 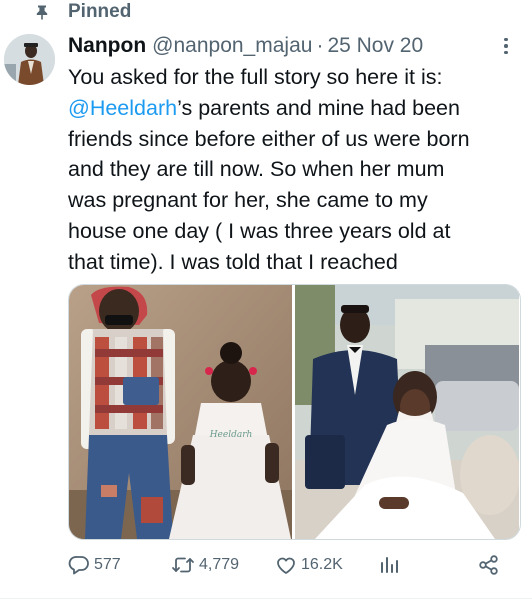 I want to click on like-button: 16.2K, so click(x=309, y=565).